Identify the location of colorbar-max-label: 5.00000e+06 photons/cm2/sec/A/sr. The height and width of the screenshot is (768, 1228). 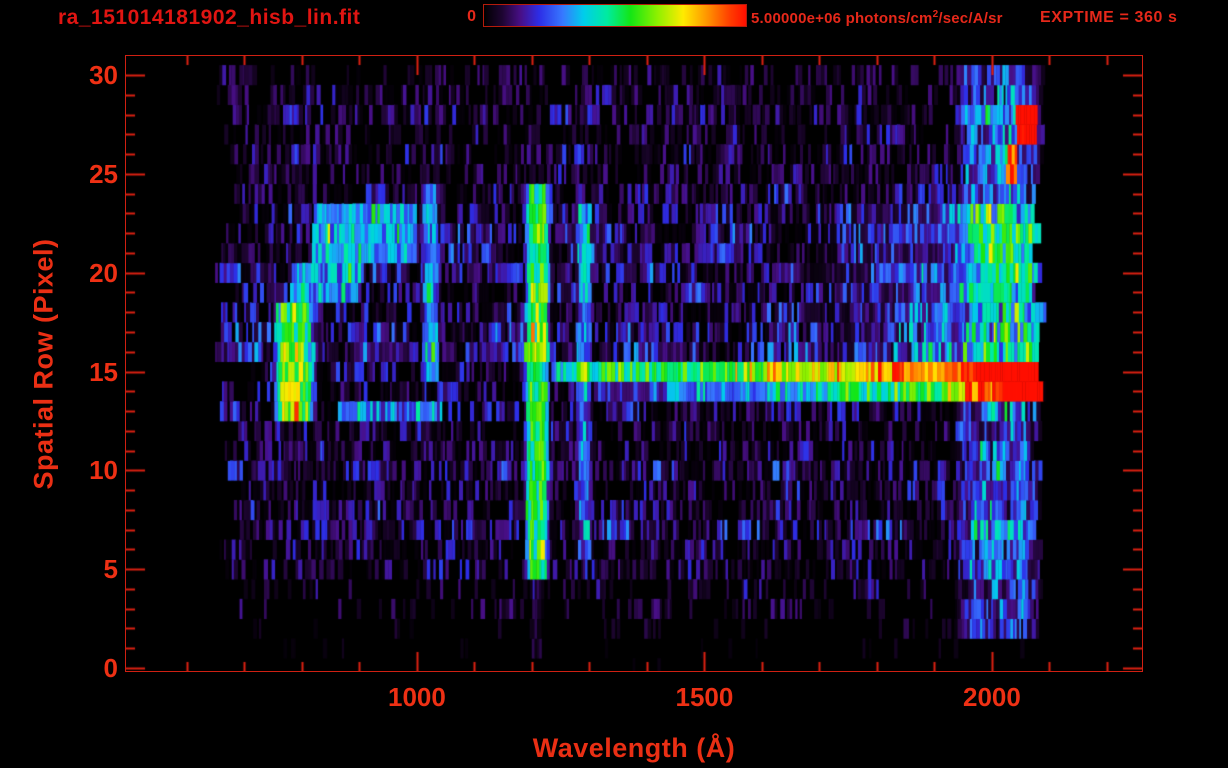
(877, 18).